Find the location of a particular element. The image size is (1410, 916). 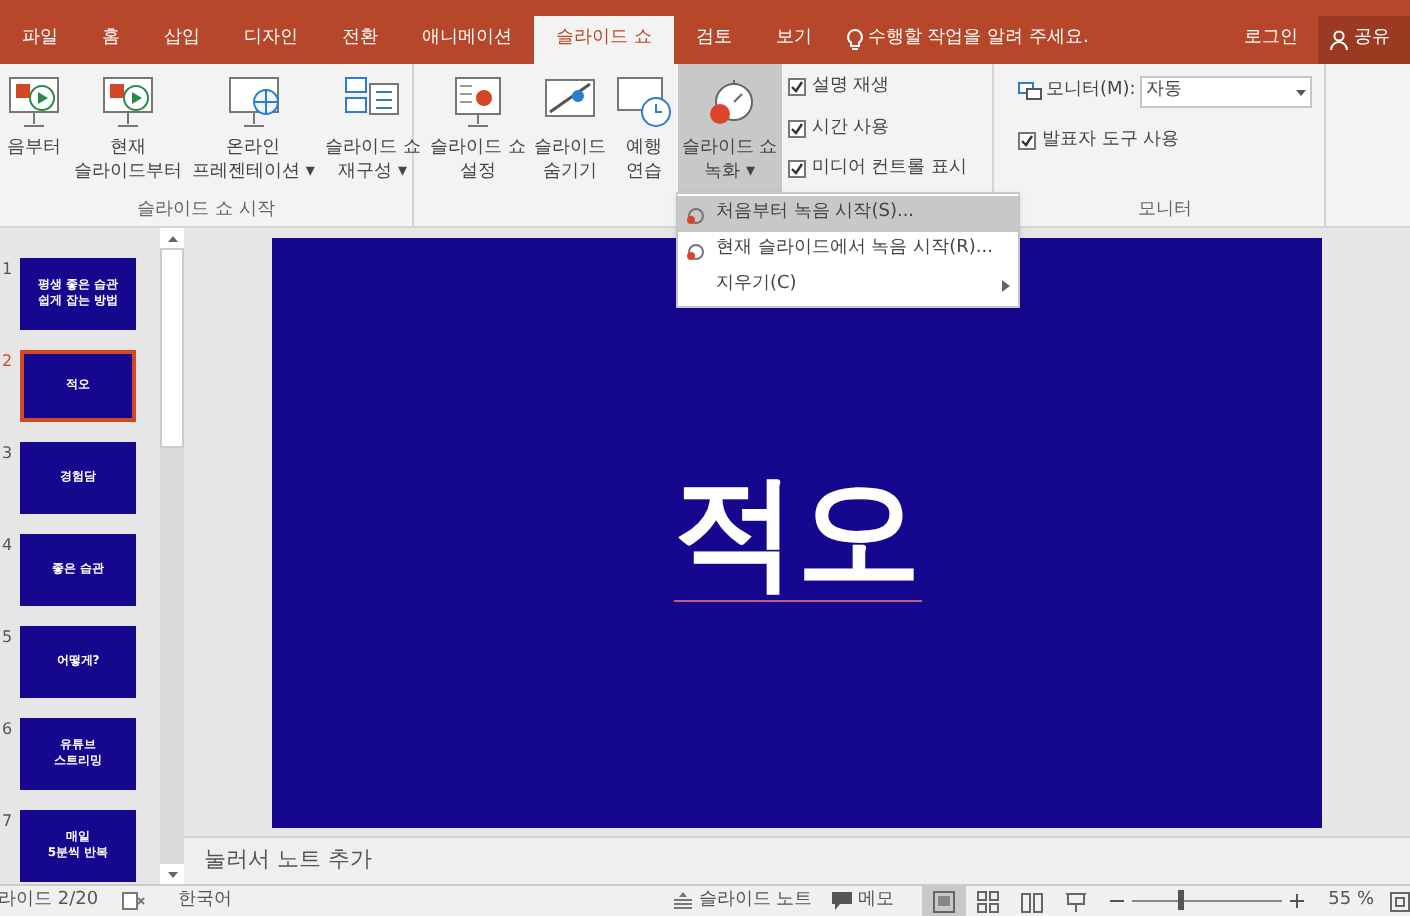

up-arrow-icon is located at coordinates (172, 238).